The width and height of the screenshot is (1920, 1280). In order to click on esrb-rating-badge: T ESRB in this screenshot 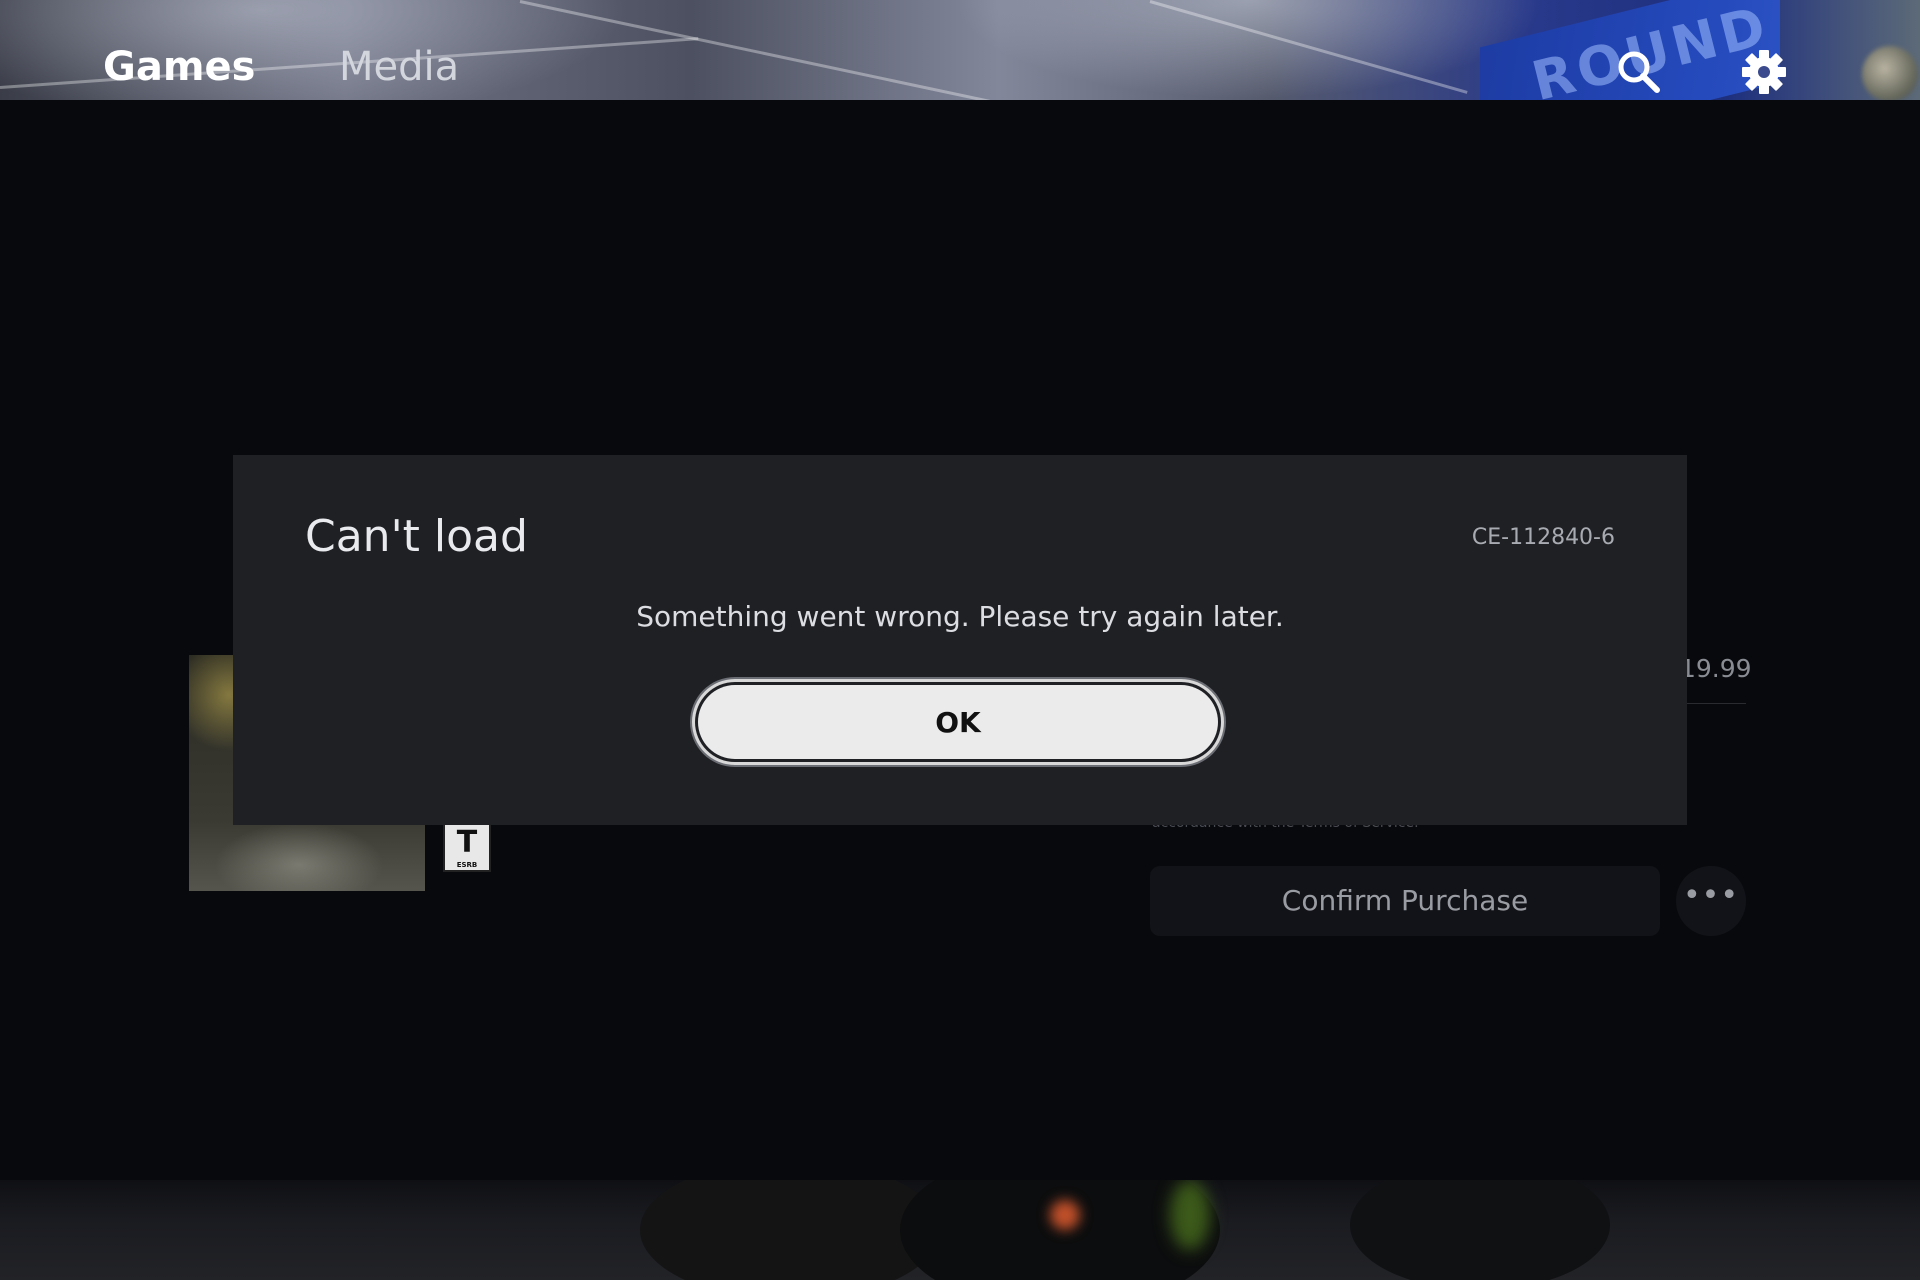, I will do `click(467, 847)`.